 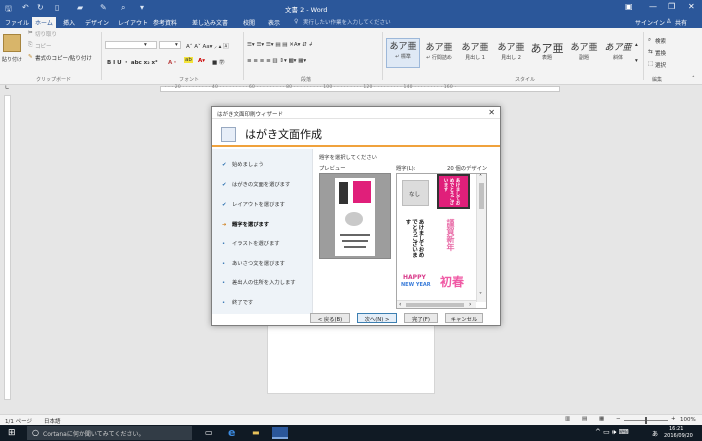 What do you see at coordinates (52, 421) in the screenshot?
I see `language-indicator: 日本語` at bounding box center [52, 421].